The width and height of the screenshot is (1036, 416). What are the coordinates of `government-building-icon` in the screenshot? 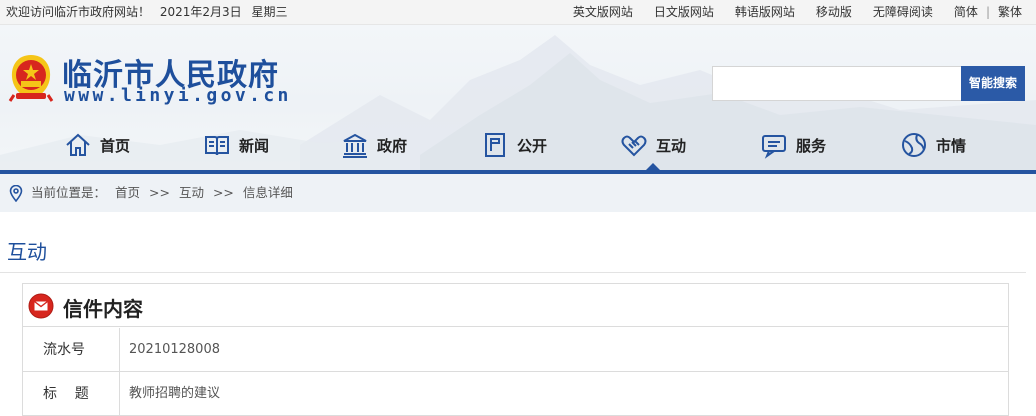 It's located at (355, 145).